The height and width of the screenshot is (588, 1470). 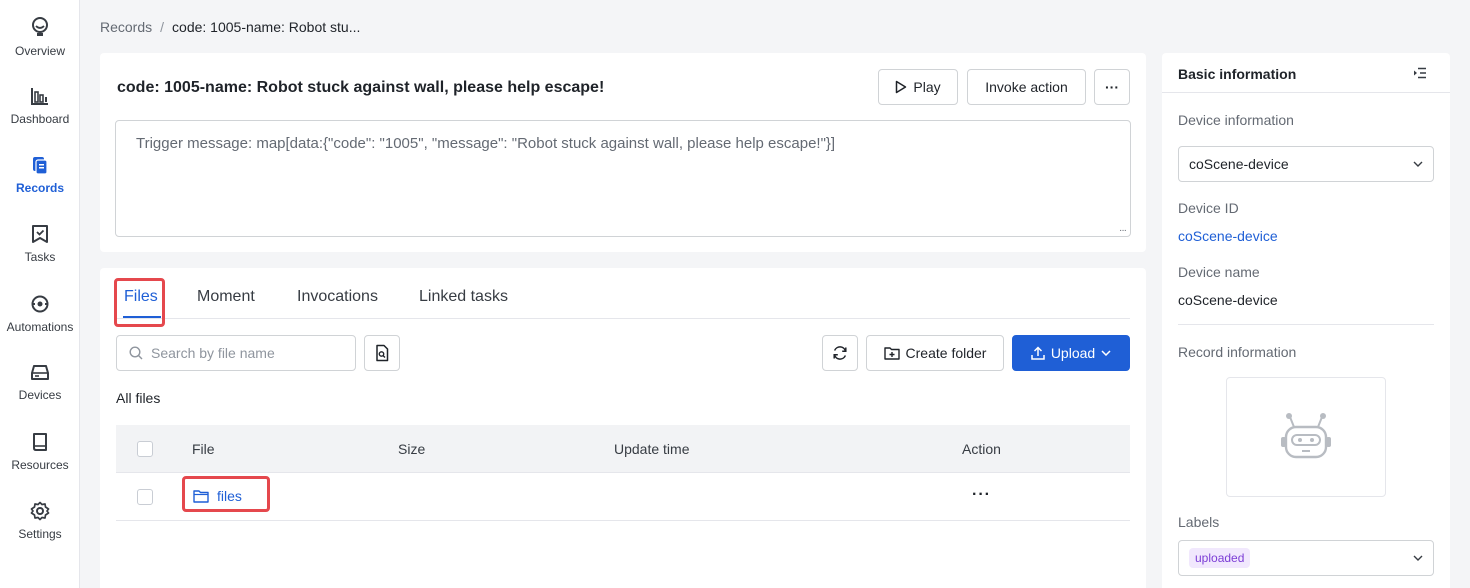 I want to click on sidebar-item-label: Tasks, so click(x=40, y=257).